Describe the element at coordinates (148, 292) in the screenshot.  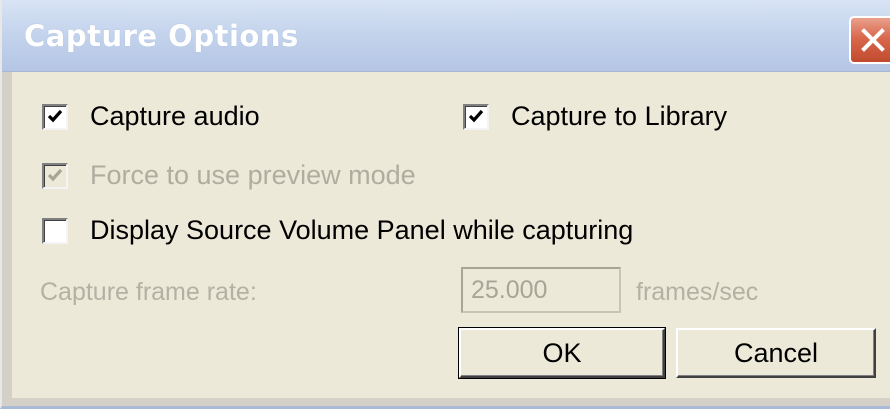
I see `frame-rate-label: Capture frame rate:` at that location.